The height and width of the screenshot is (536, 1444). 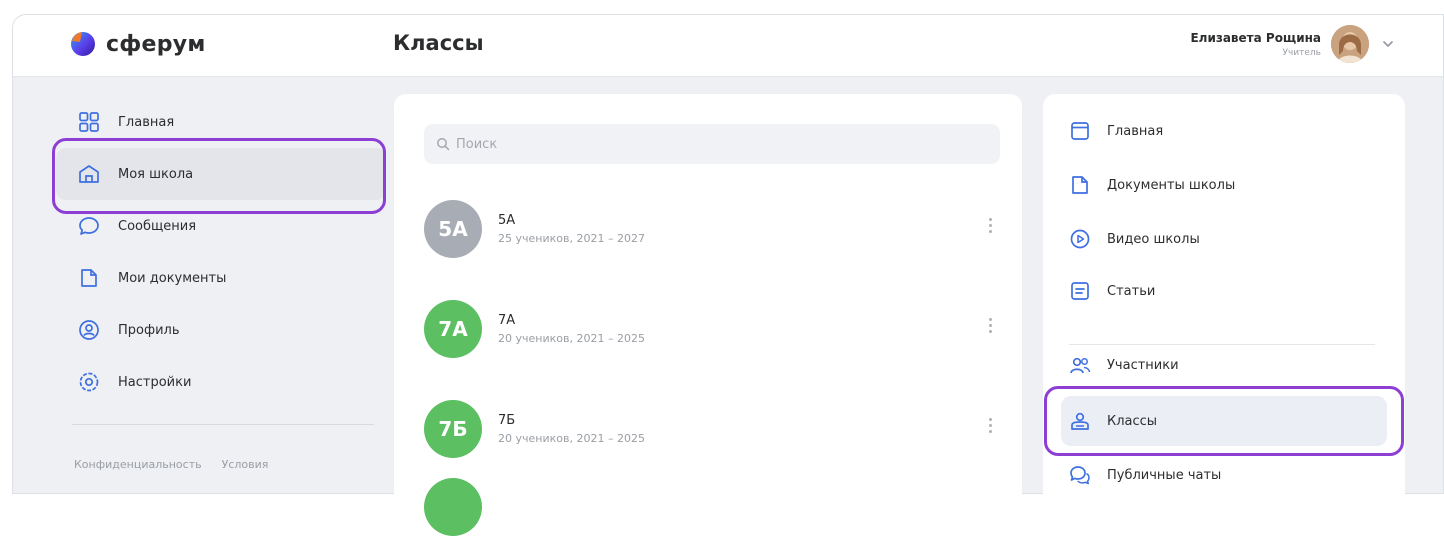 What do you see at coordinates (571, 238) in the screenshot?
I see `class-meta: 25 учеников, 2021 – 2027` at bounding box center [571, 238].